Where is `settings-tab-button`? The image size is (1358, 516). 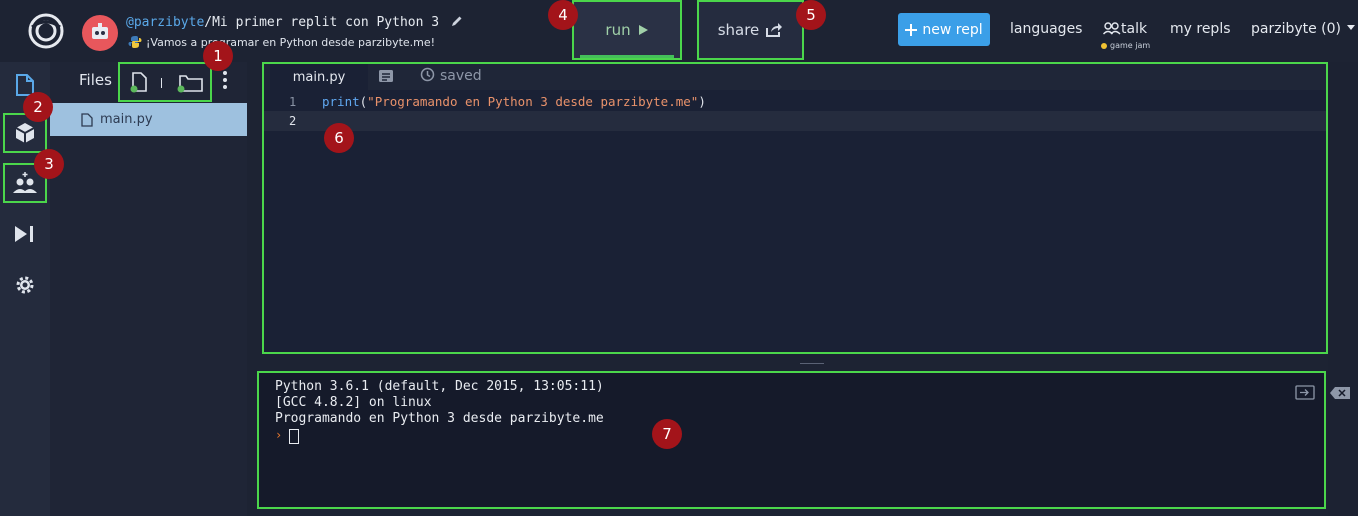
settings-tab-button is located at coordinates (25, 285).